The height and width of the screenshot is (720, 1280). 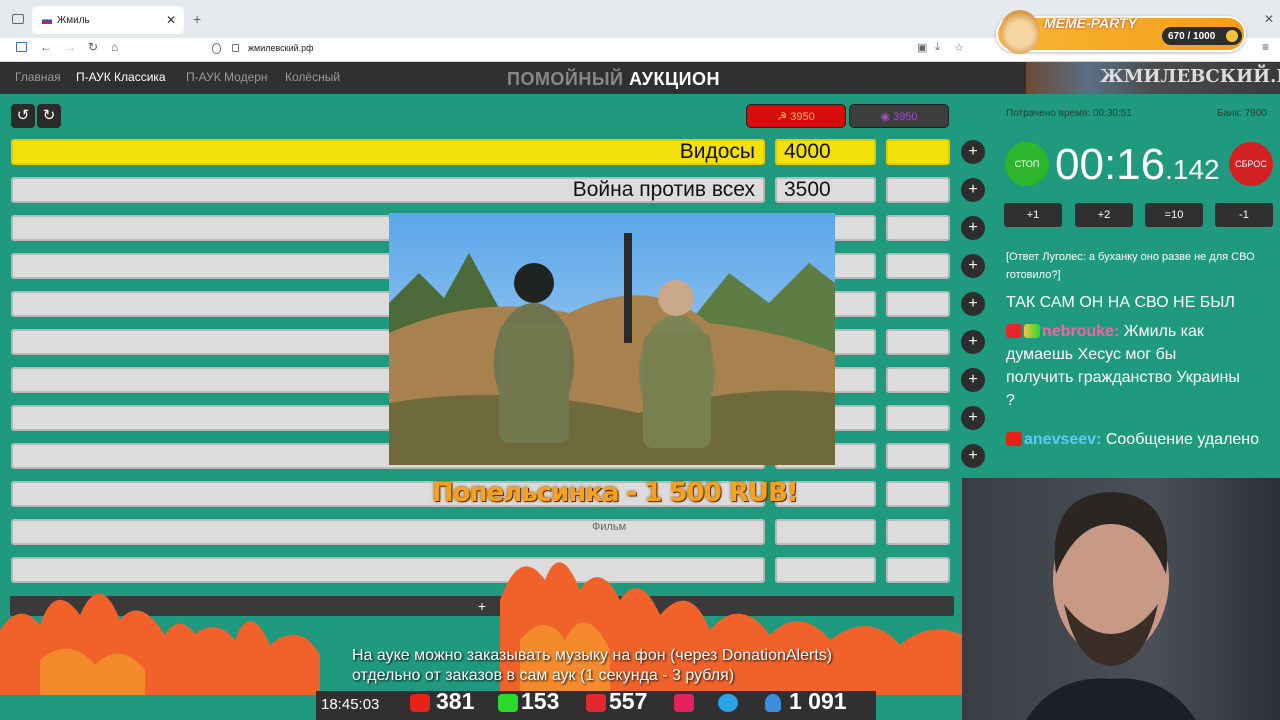 What do you see at coordinates (1242, 113) in the screenshot?
I see `bank-value: Банк: 7900` at bounding box center [1242, 113].